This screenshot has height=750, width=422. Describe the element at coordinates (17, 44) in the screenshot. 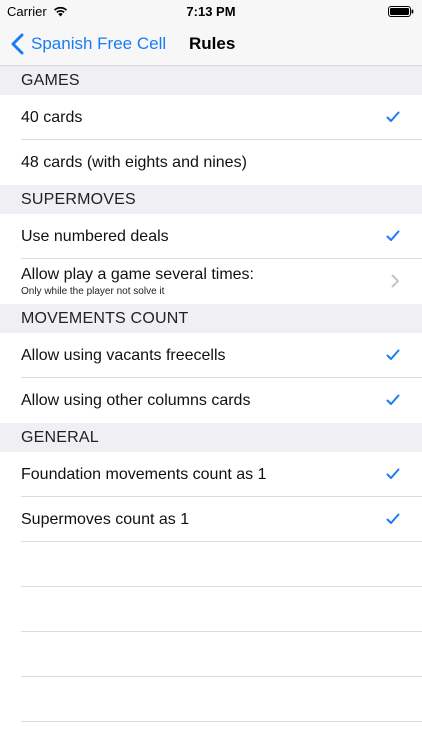

I see `chevron-left-icon` at that location.